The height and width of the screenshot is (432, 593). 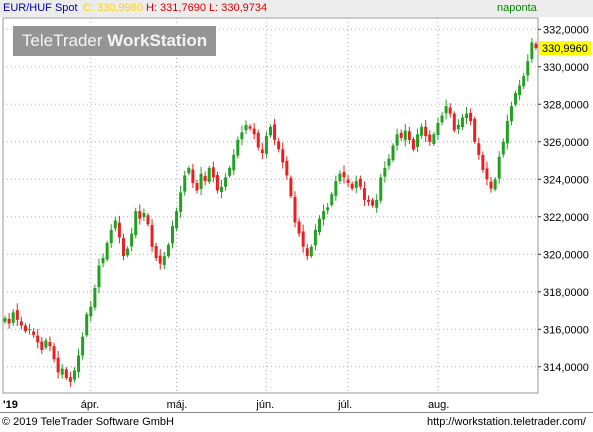 I want to click on y-tick-label: 322,0000, so click(x=566, y=218).